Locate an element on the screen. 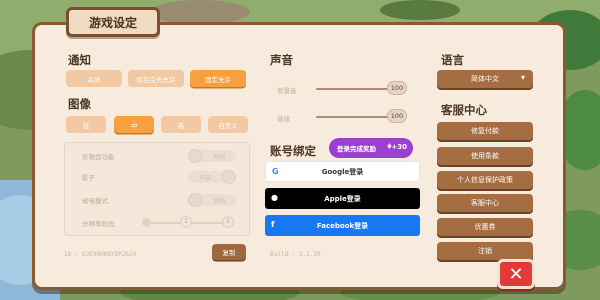  support-heading: 客服中心 is located at coordinates (464, 110).